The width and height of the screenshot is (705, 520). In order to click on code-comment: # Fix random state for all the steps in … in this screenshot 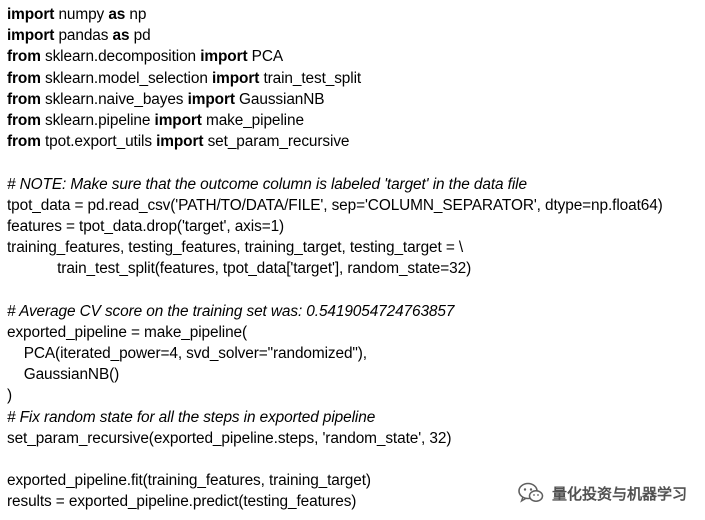, I will do `click(191, 417)`.